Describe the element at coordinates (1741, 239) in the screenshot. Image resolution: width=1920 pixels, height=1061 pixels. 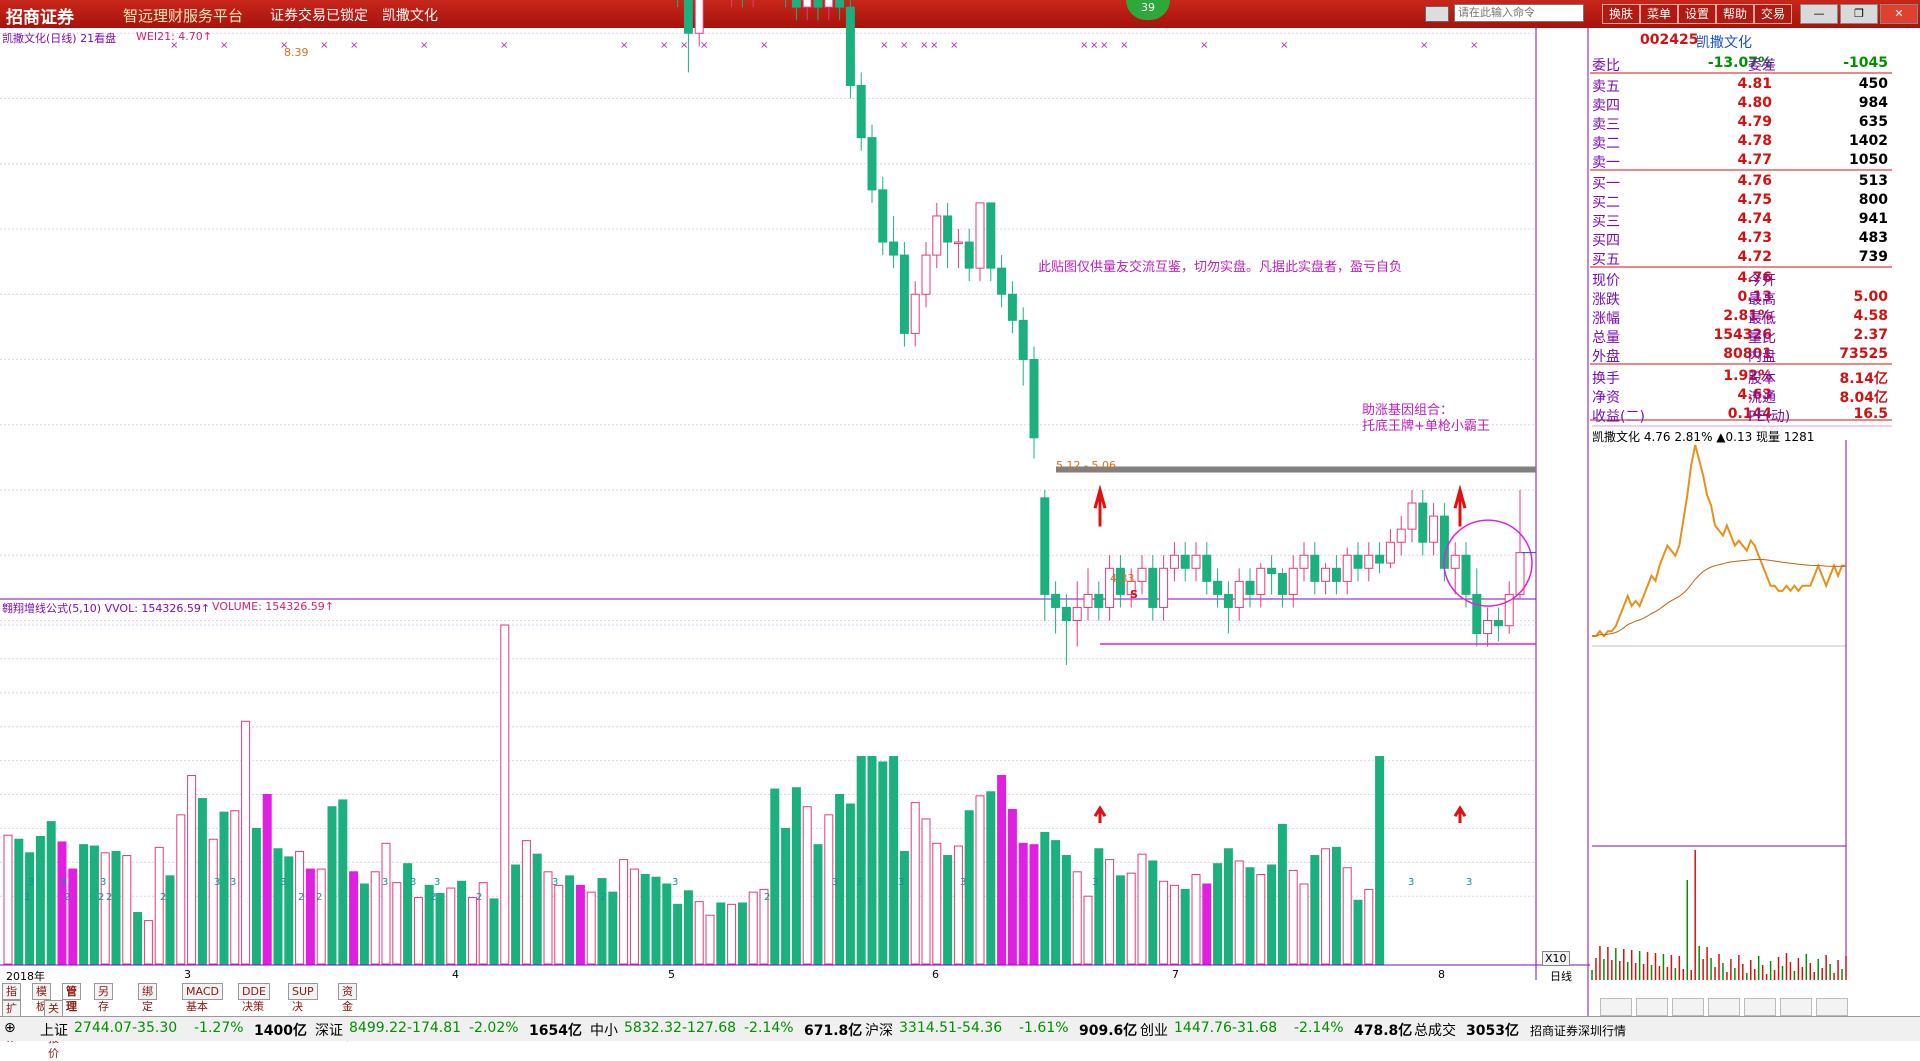
I see `buy-level-4-row: 买四 4.73 483` at that location.